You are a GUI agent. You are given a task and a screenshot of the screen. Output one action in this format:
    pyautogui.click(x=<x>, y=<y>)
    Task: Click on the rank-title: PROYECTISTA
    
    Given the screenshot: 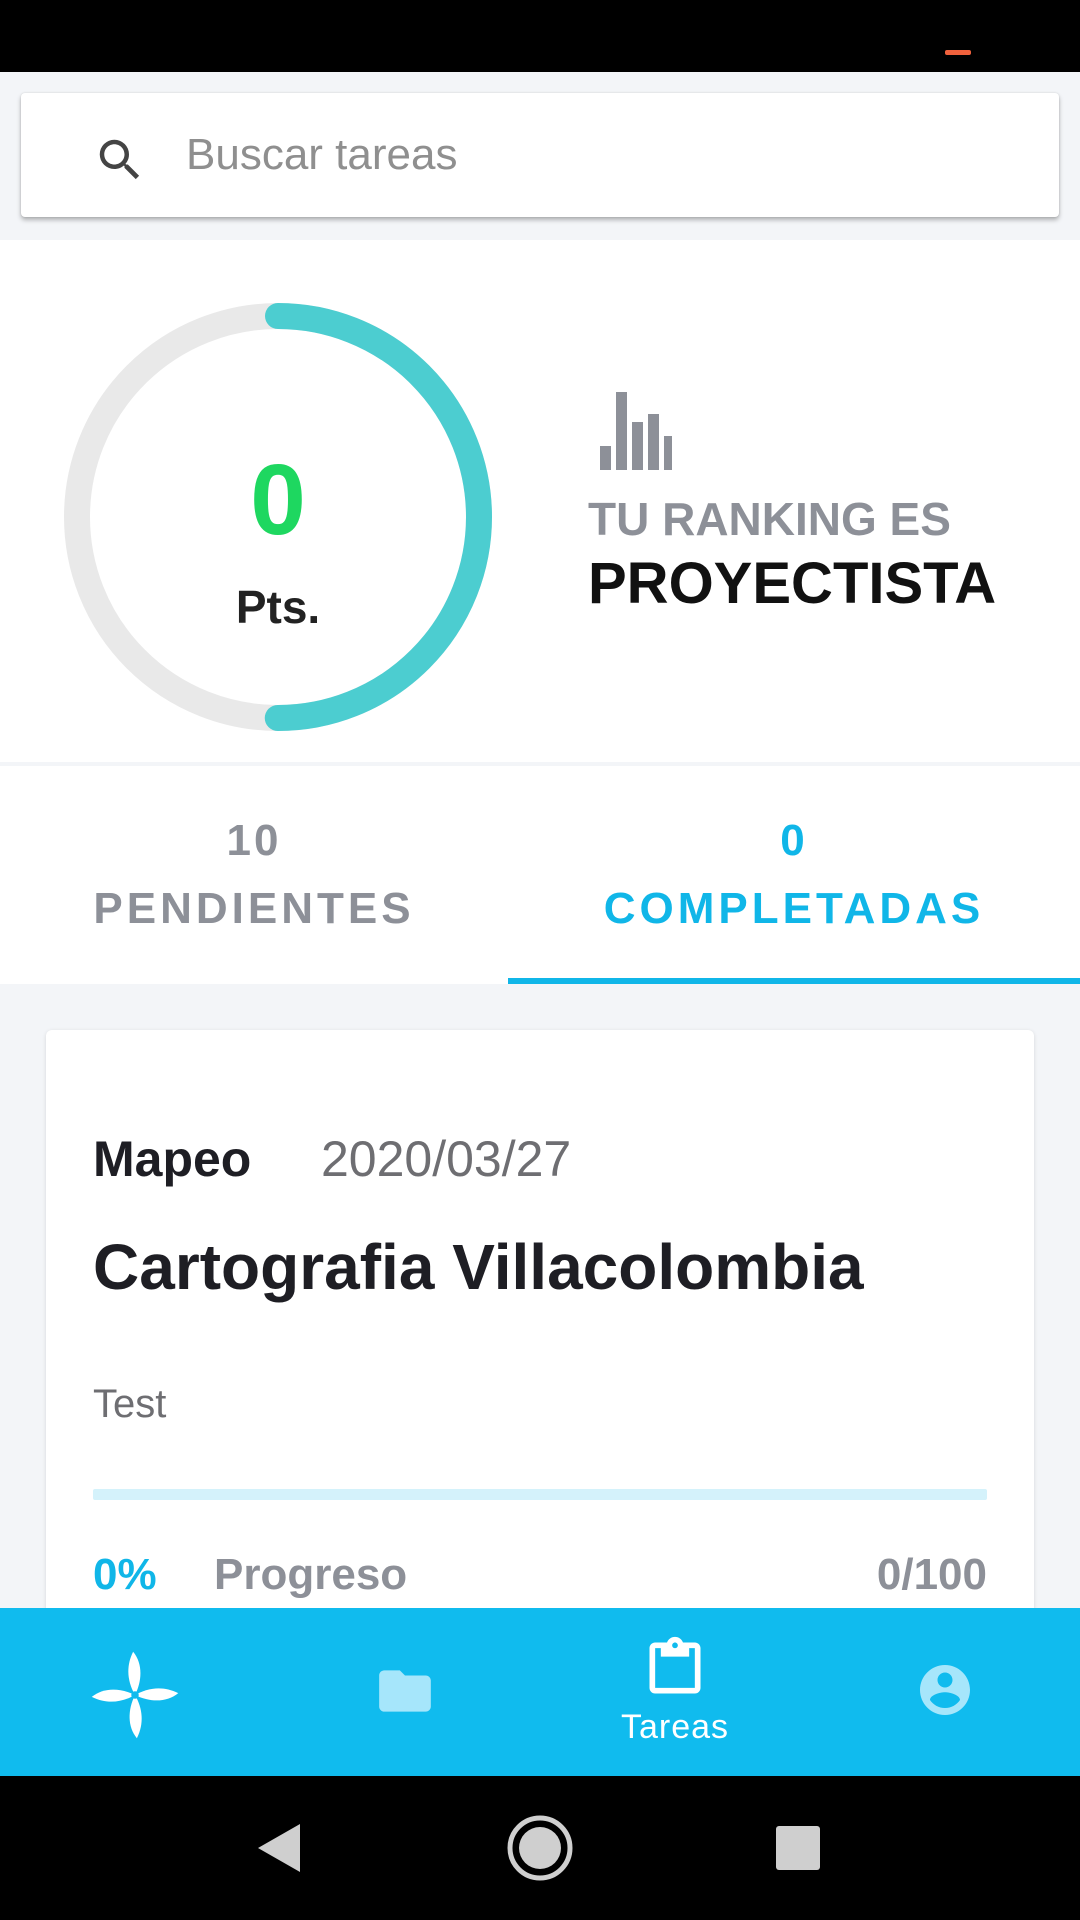 What is the action you would take?
    pyautogui.click(x=792, y=583)
    